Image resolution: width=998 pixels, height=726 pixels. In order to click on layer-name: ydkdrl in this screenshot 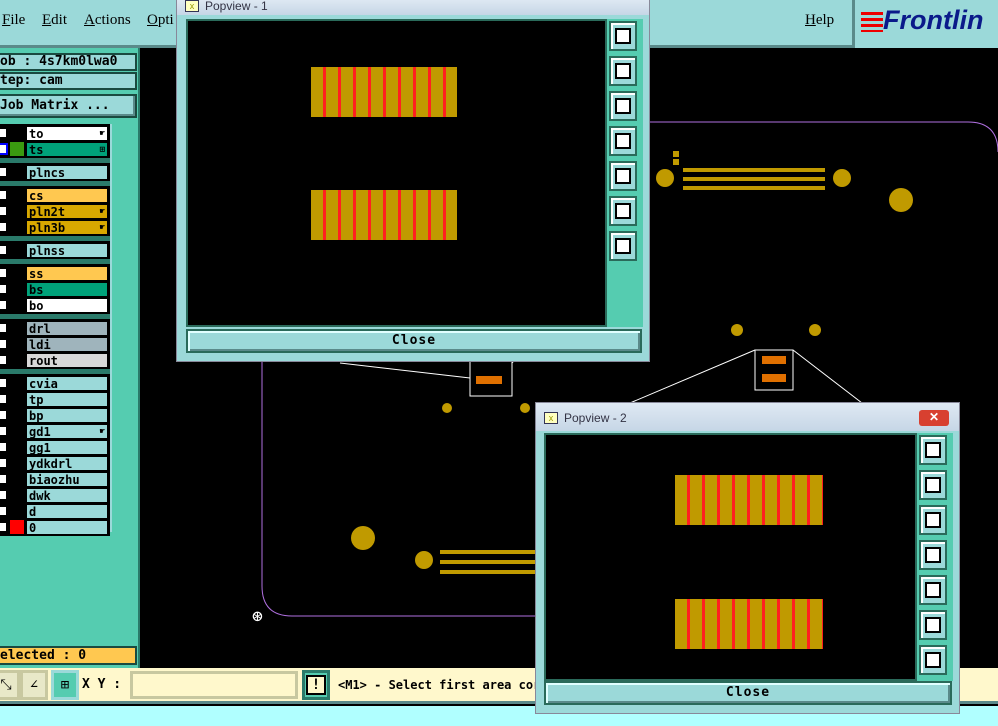, I will do `click(67, 463)`.